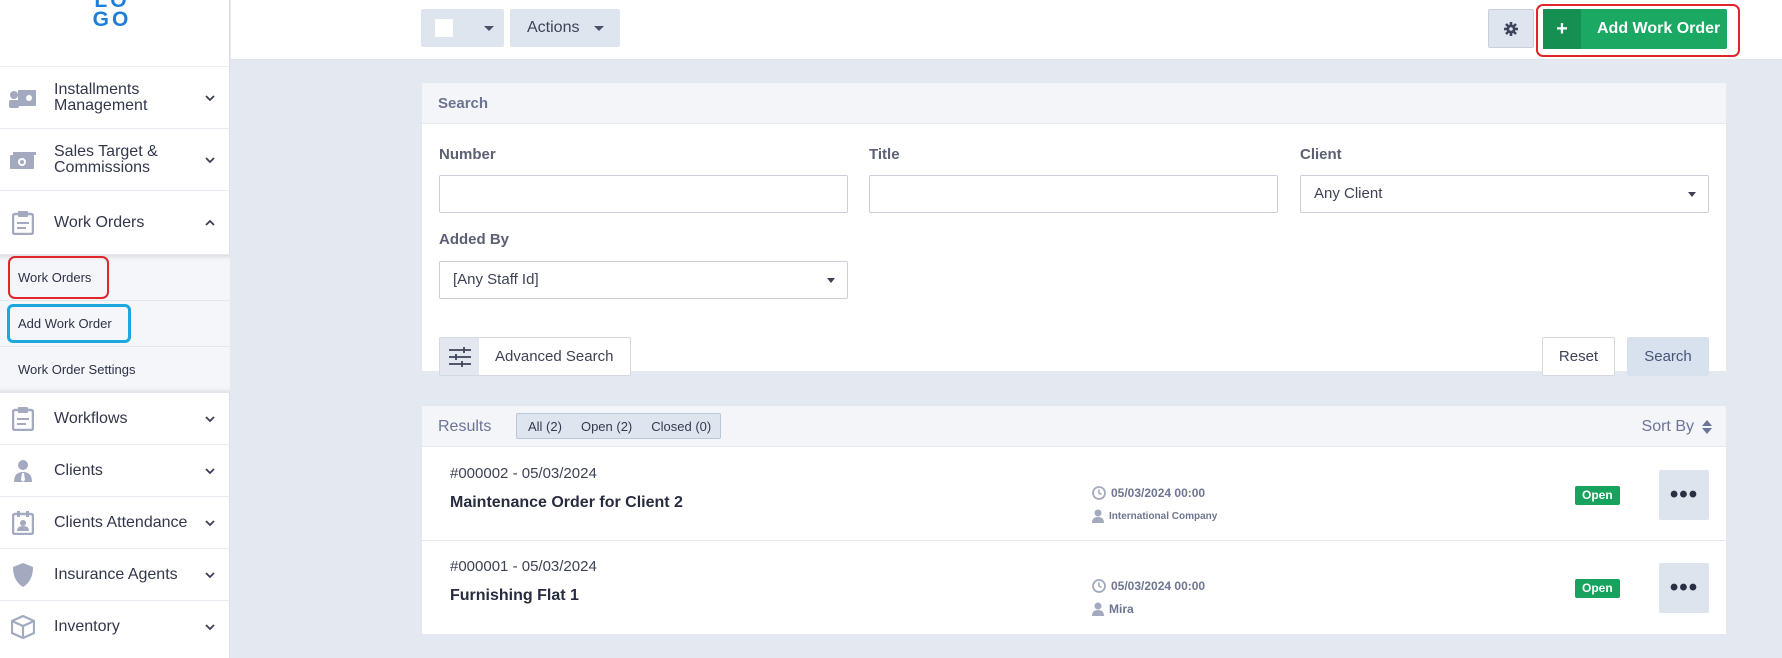 The width and height of the screenshot is (1782, 658). Describe the element at coordinates (87, 626) in the screenshot. I see `sidebar-item-label: Inventory` at that location.